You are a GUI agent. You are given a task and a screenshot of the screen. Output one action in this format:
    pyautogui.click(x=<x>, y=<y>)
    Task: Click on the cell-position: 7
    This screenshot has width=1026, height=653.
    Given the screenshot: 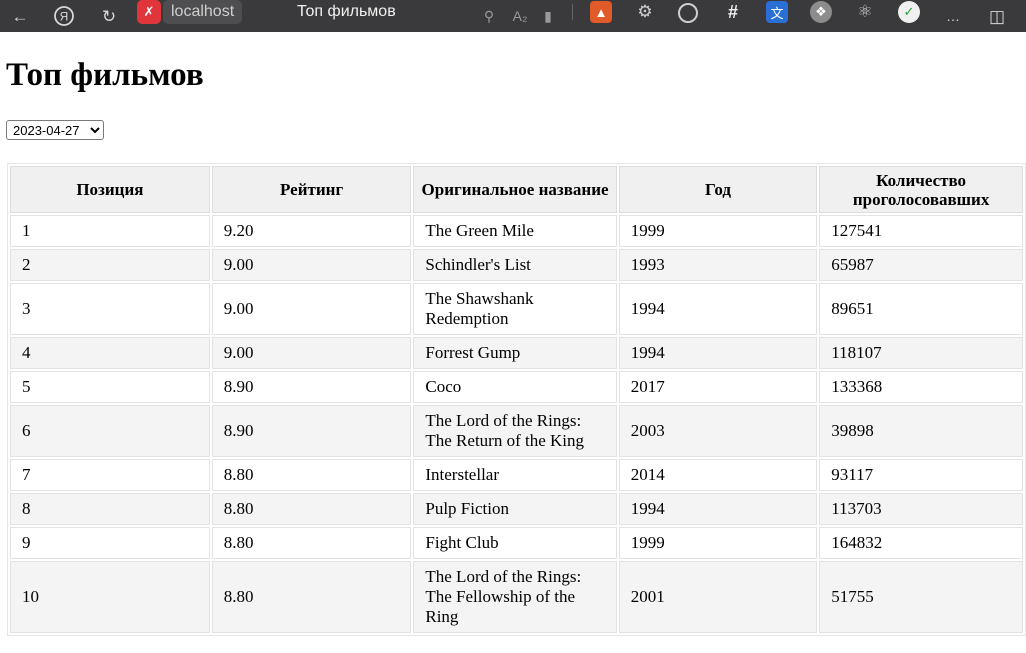 What is the action you would take?
    pyautogui.click(x=110, y=475)
    